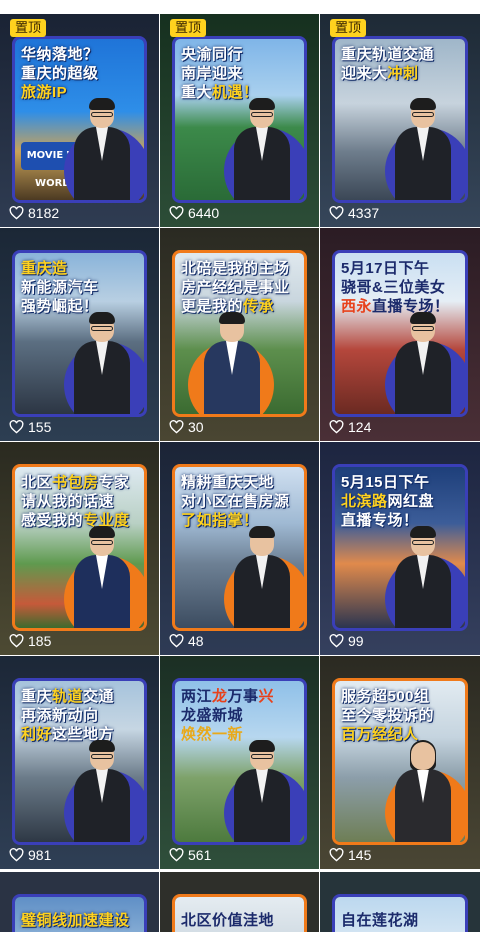 The height and width of the screenshot is (932, 480). I want to click on video-card: 重庆造 新能源汽车 强势崛起！ 155, so click(79, 334).